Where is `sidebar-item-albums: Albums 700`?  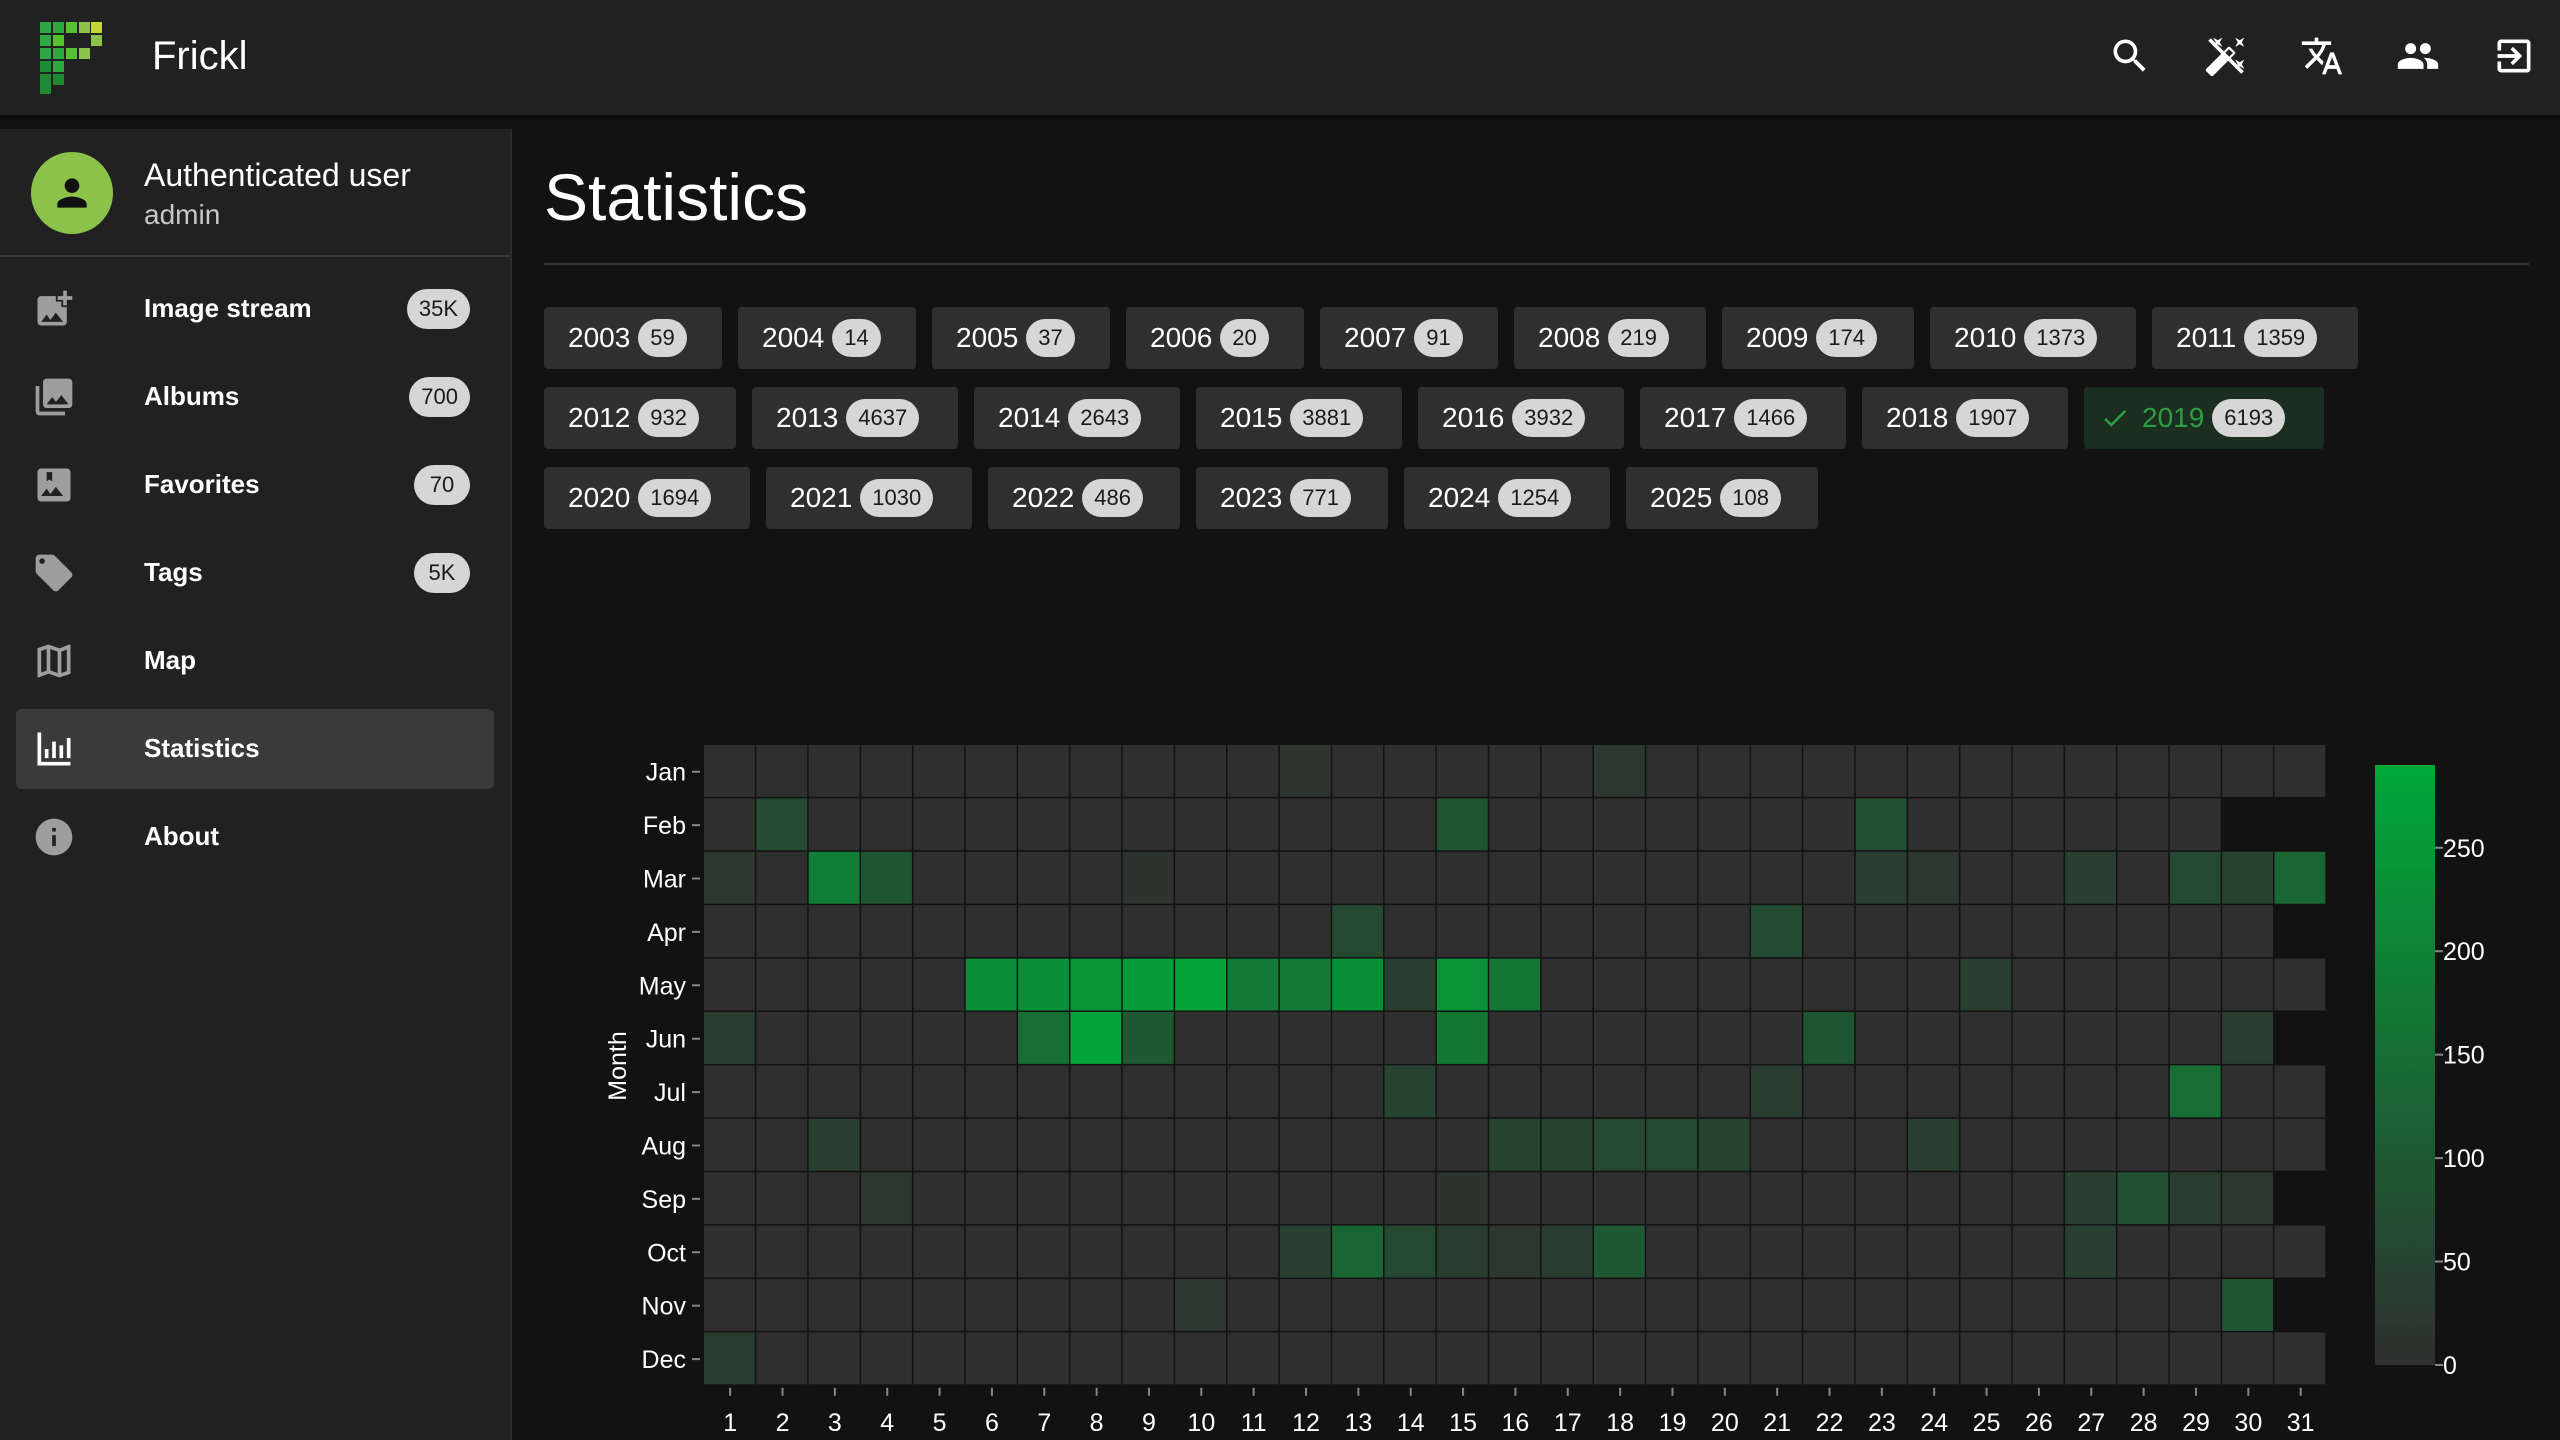
sidebar-item-albums: Albums 700 is located at coordinates (255, 397).